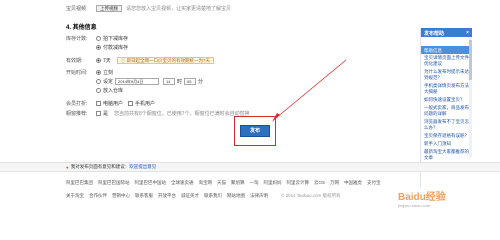 The image size is (500, 240). Describe the element at coordinates (470, 60) in the screenshot. I see `sidebar-scroll-thumb` at that location.